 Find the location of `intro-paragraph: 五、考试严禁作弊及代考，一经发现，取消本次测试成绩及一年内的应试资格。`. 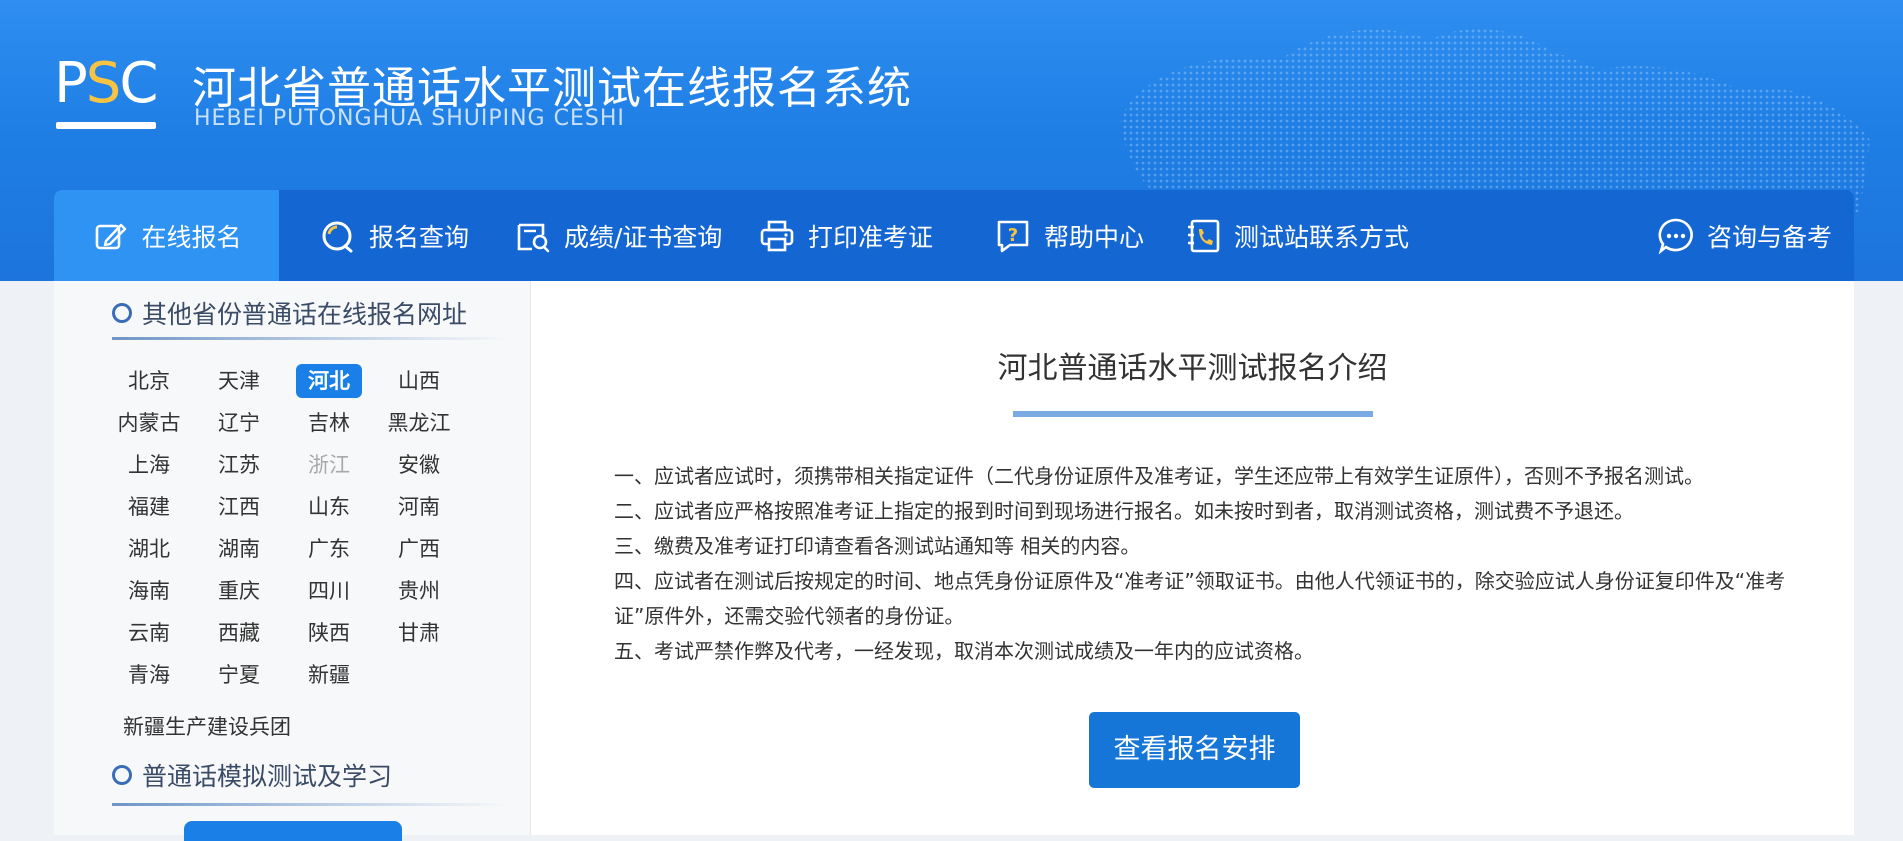

intro-paragraph: 五、考试严禁作弊及代考，一经发现，取消本次测试成绩及一年内的应试资格。 is located at coordinates (964, 651).